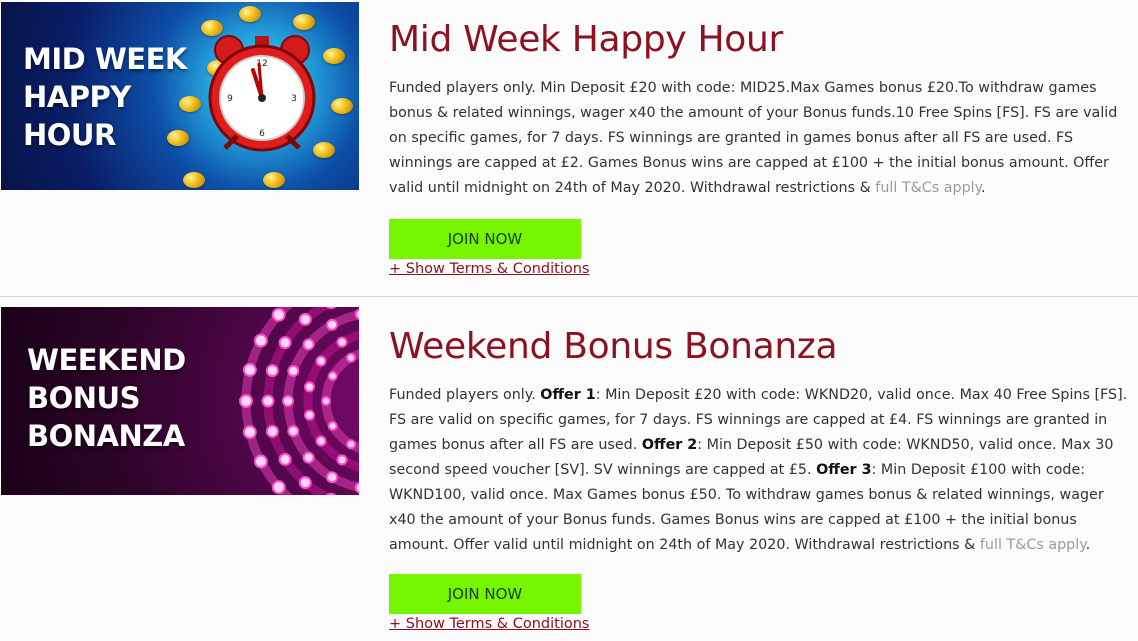  What do you see at coordinates (586, 39) in the screenshot?
I see `promo-title: Mid Week Happy Hour` at bounding box center [586, 39].